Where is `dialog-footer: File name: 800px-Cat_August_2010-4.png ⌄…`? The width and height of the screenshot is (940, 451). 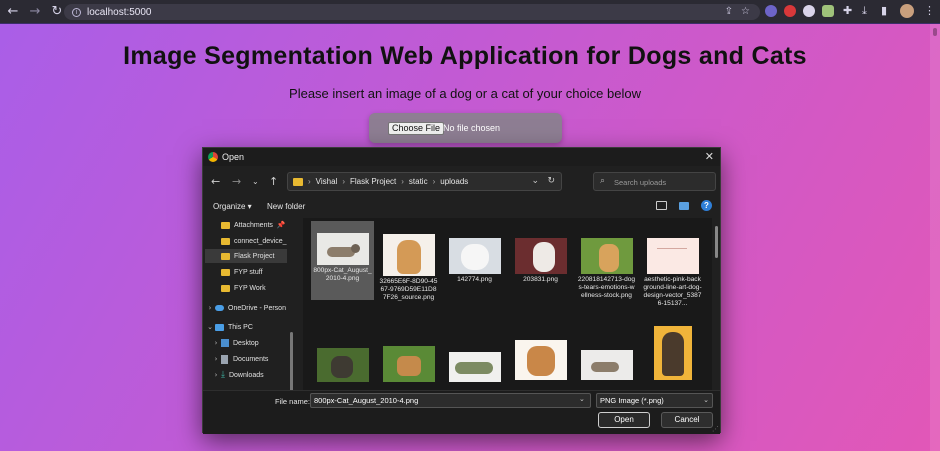 dialog-footer: File name: 800px-Cat_August_2010-4.png ⌄… is located at coordinates (461, 412).